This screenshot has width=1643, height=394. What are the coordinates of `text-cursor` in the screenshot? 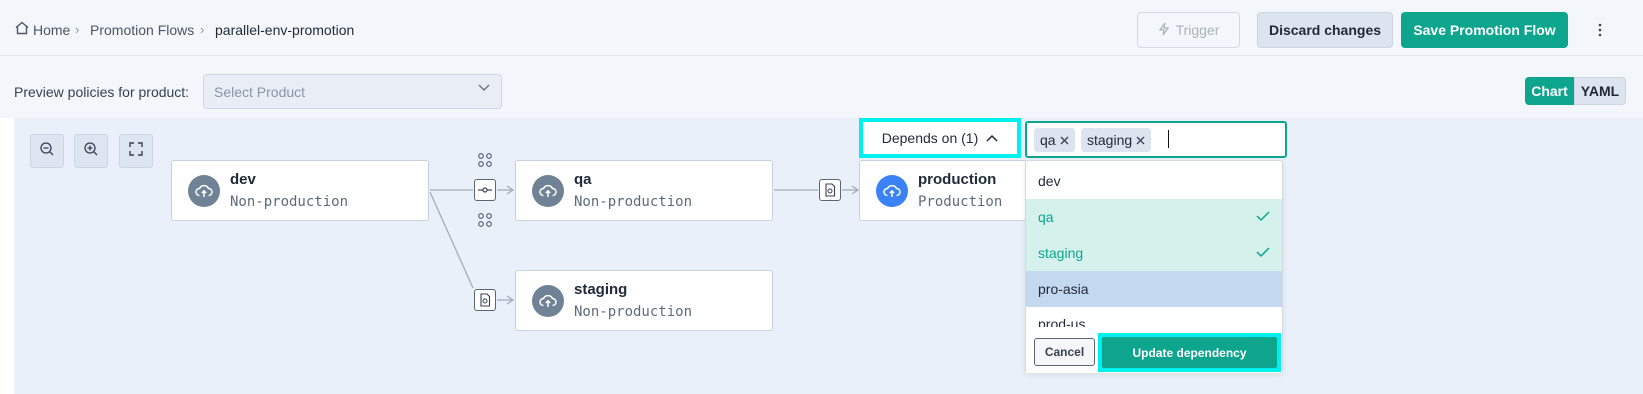 It's located at (1168, 139).